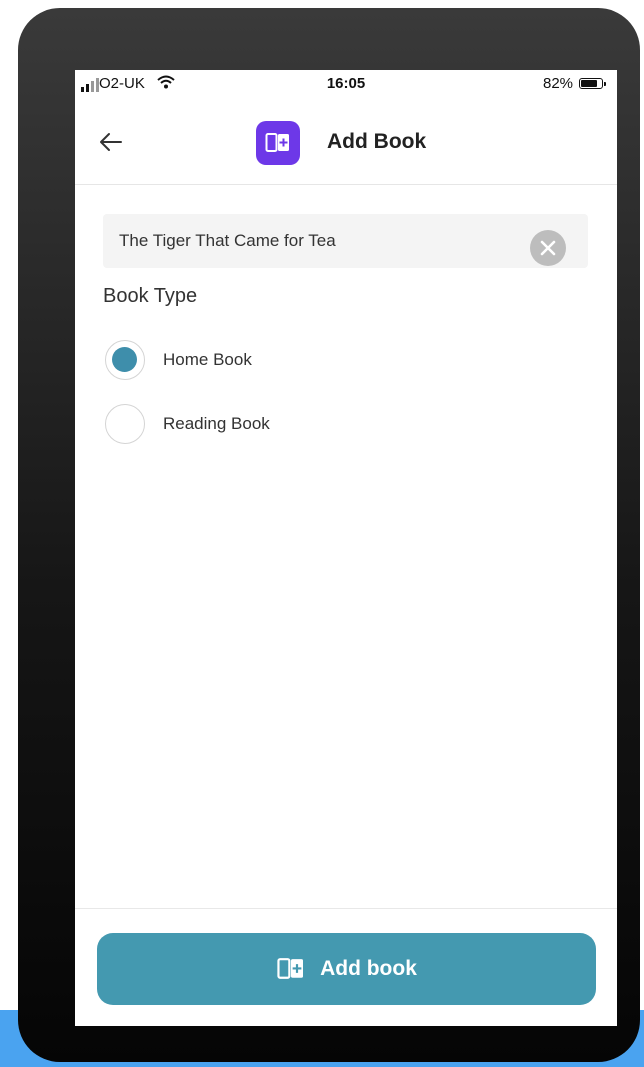 The width and height of the screenshot is (644, 1067). I want to click on back-button, so click(111, 142).